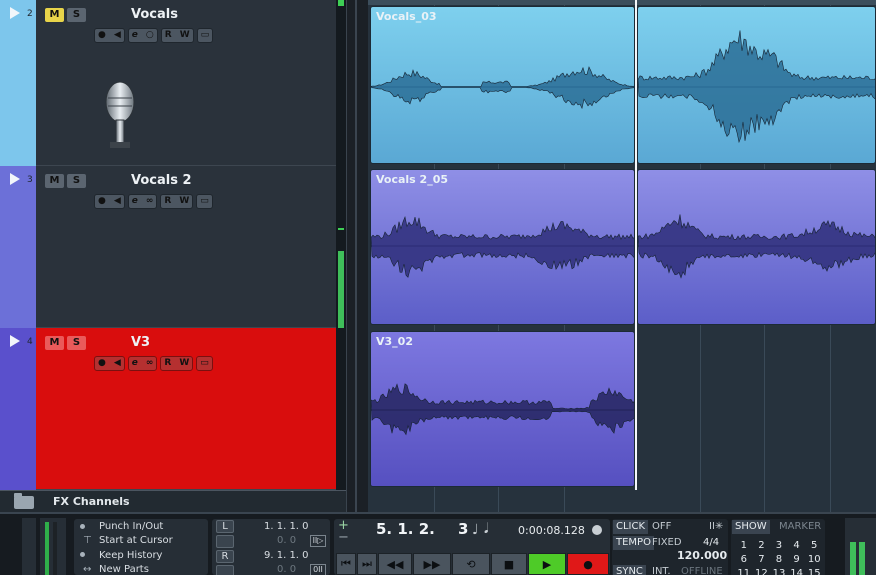 The height and width of the screenshot is (575, 876). Describe the element at coordinates (286, 555) in the screenshot. I see `right-locator-value: 9. 1. 1. 0` at that location.